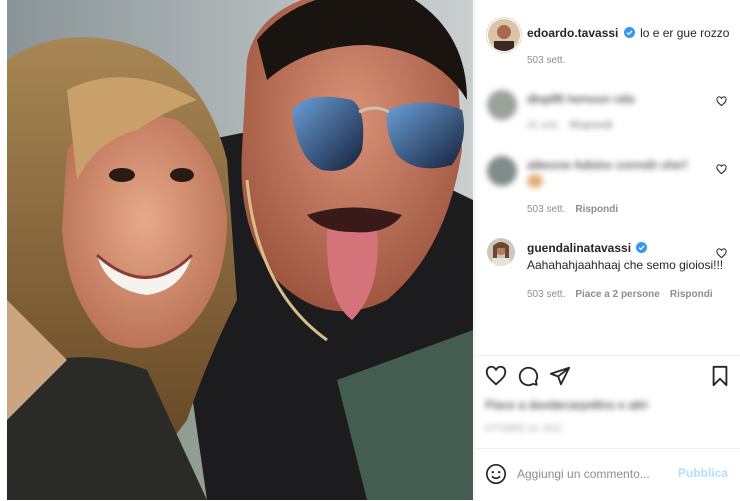  Describe the element at coordinates (543, 125) in the screenshot. I see `comment-time: 41 sett.` at that location.